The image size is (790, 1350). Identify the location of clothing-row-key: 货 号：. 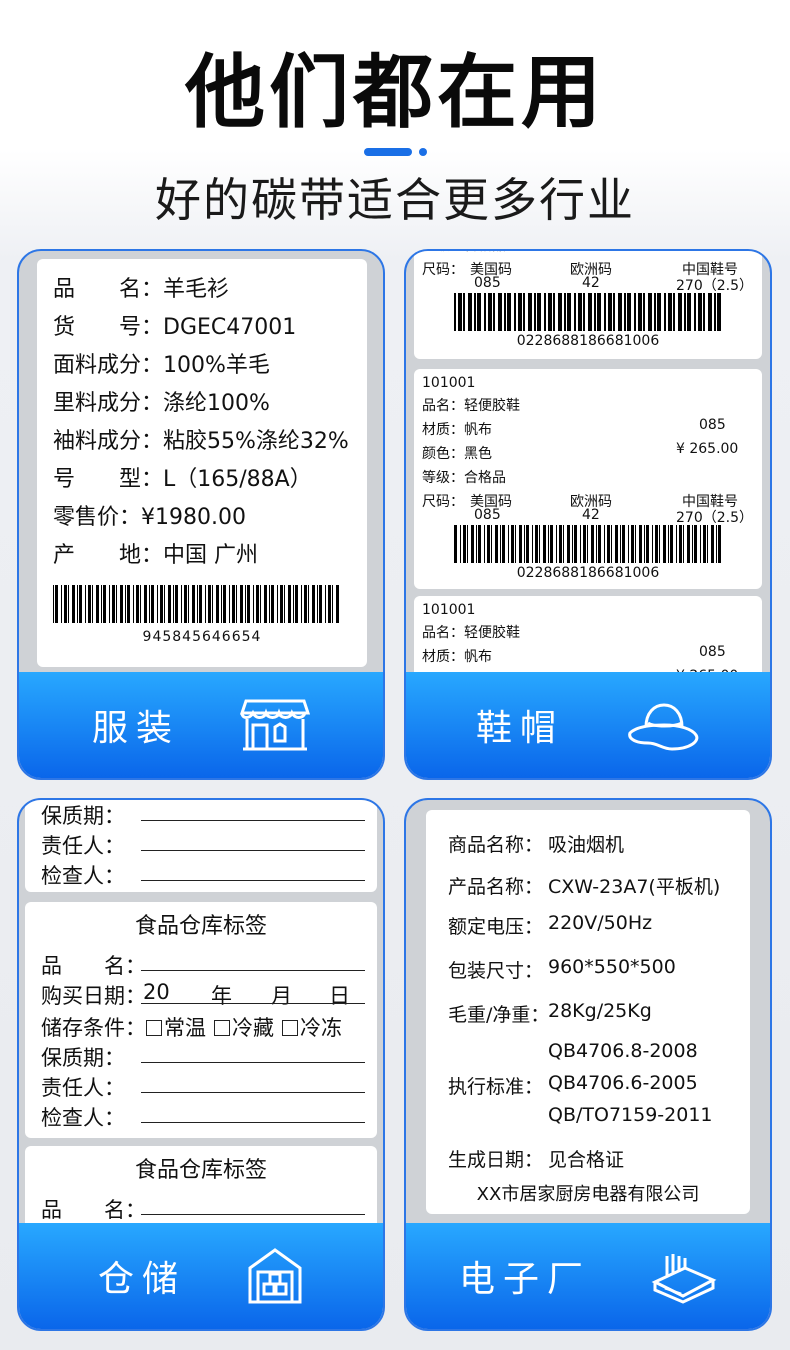
(108, 327).